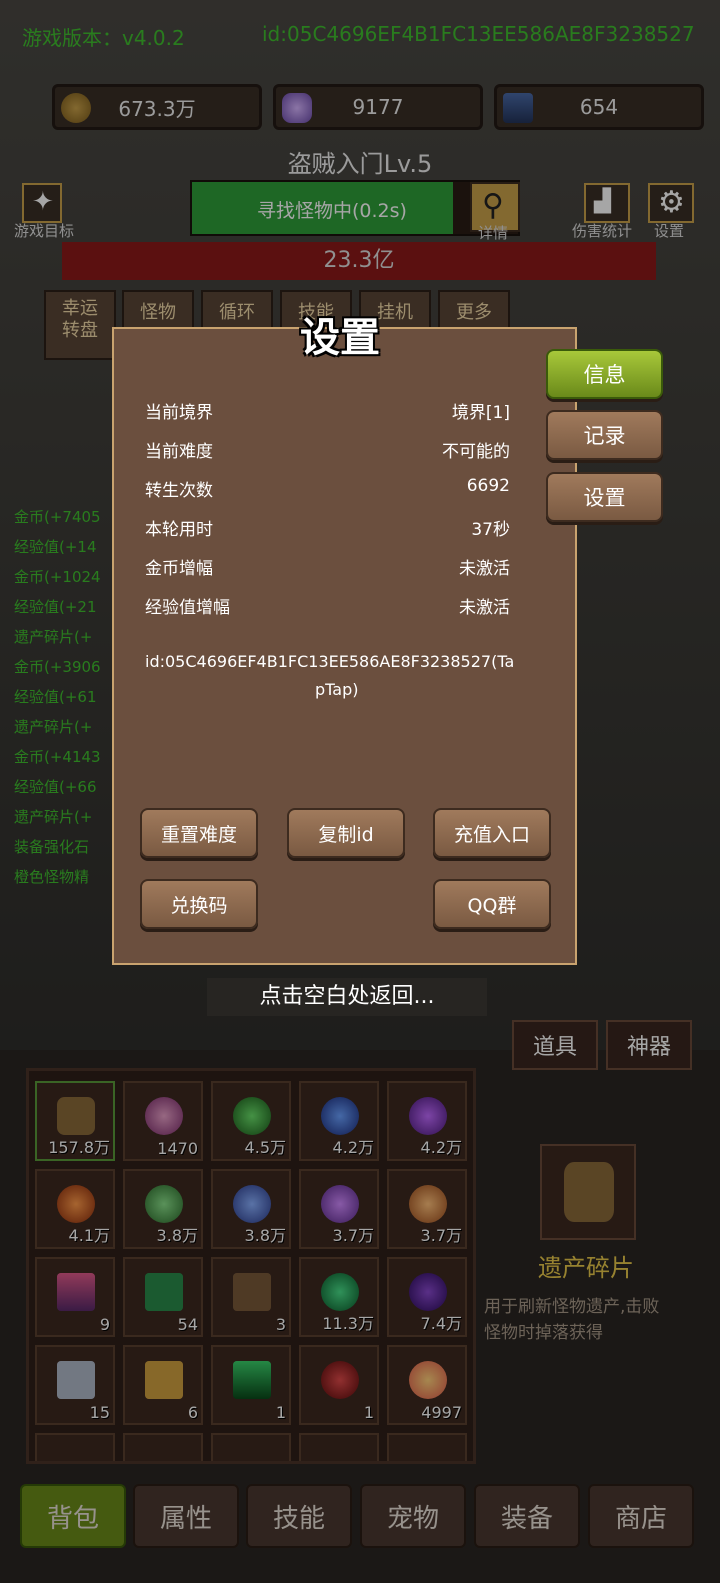 Image resolution: width=720 pixels, height=1583 pixels. I want to click on info-row-difficulty: 当前难度 不可能的, so click(327, 452).